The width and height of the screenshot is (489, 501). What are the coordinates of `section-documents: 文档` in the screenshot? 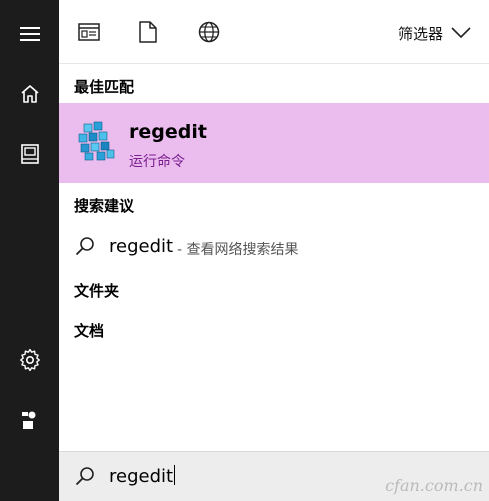 It's located at (89, 330).